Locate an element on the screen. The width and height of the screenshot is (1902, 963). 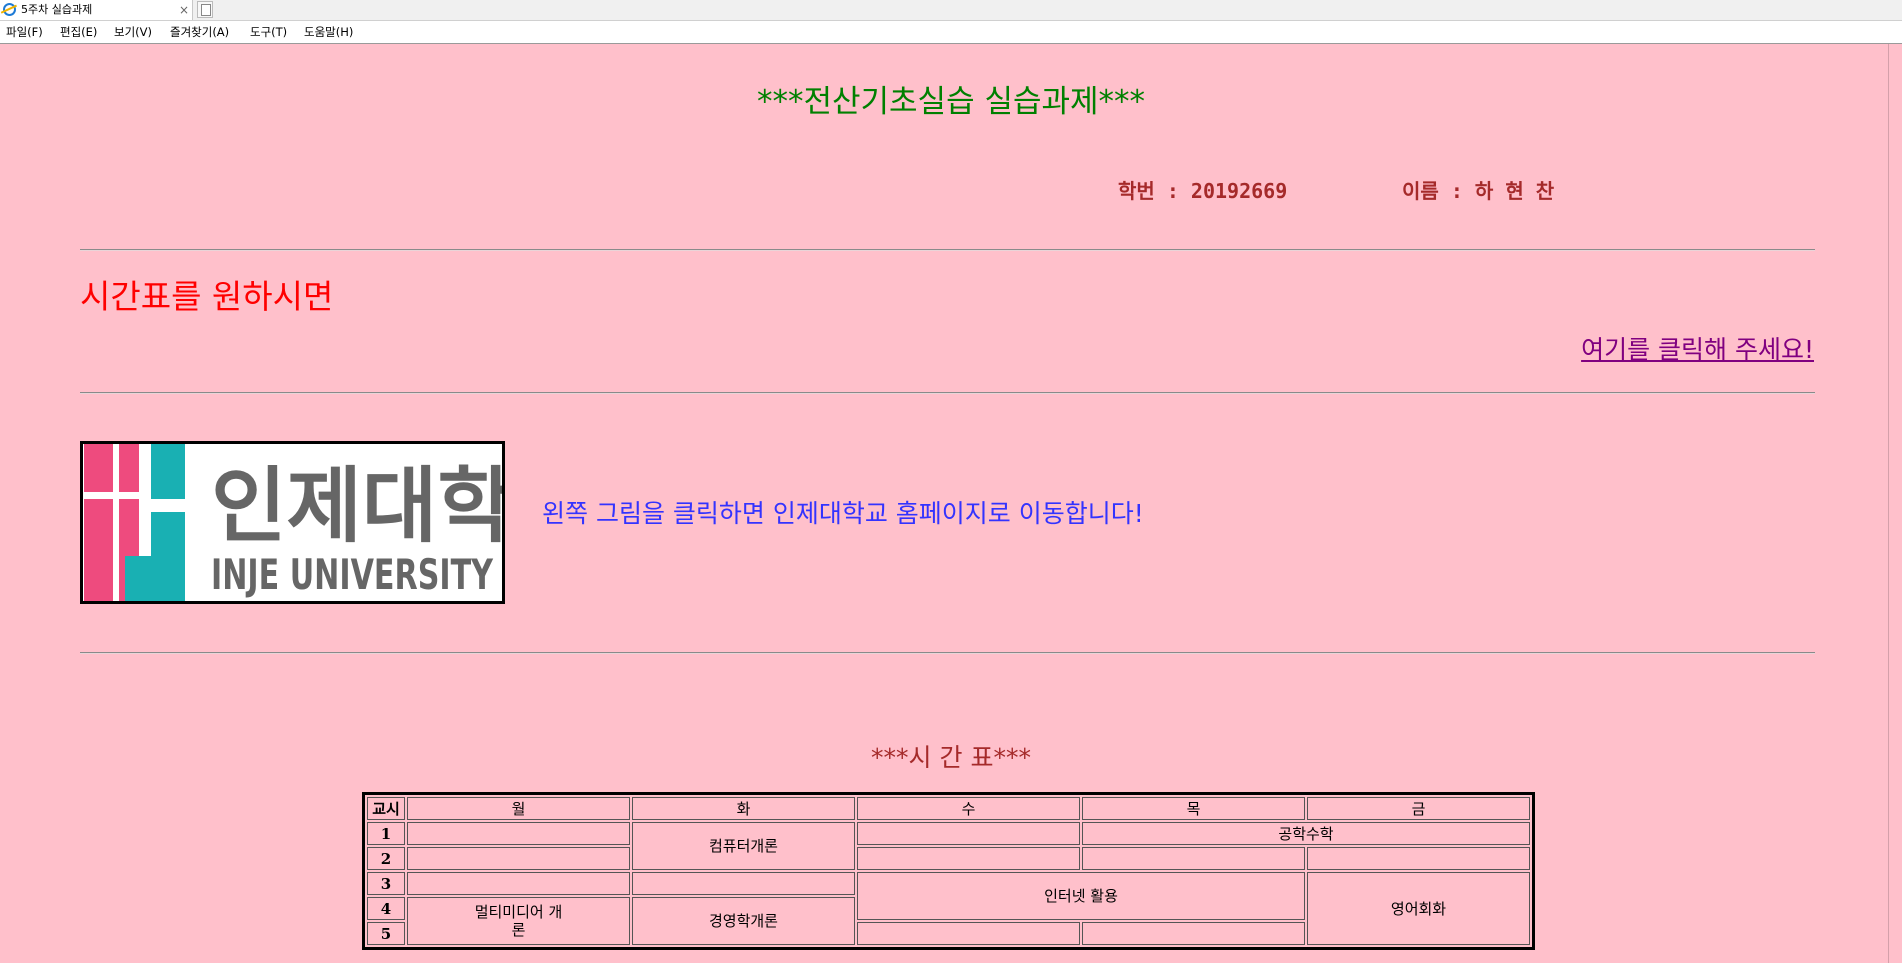
tab-bar: 5주차 실습과제 × is located at coordinates (951, 10).